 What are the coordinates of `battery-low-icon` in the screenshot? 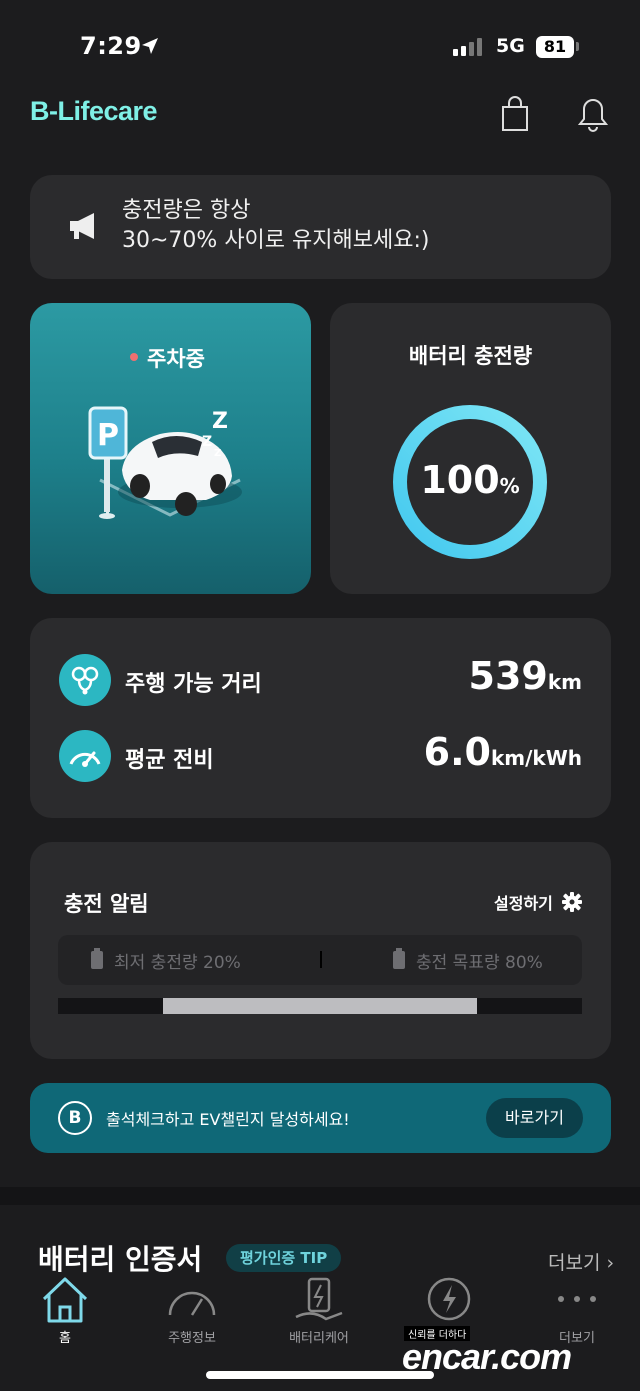 It's located at (97, 958).